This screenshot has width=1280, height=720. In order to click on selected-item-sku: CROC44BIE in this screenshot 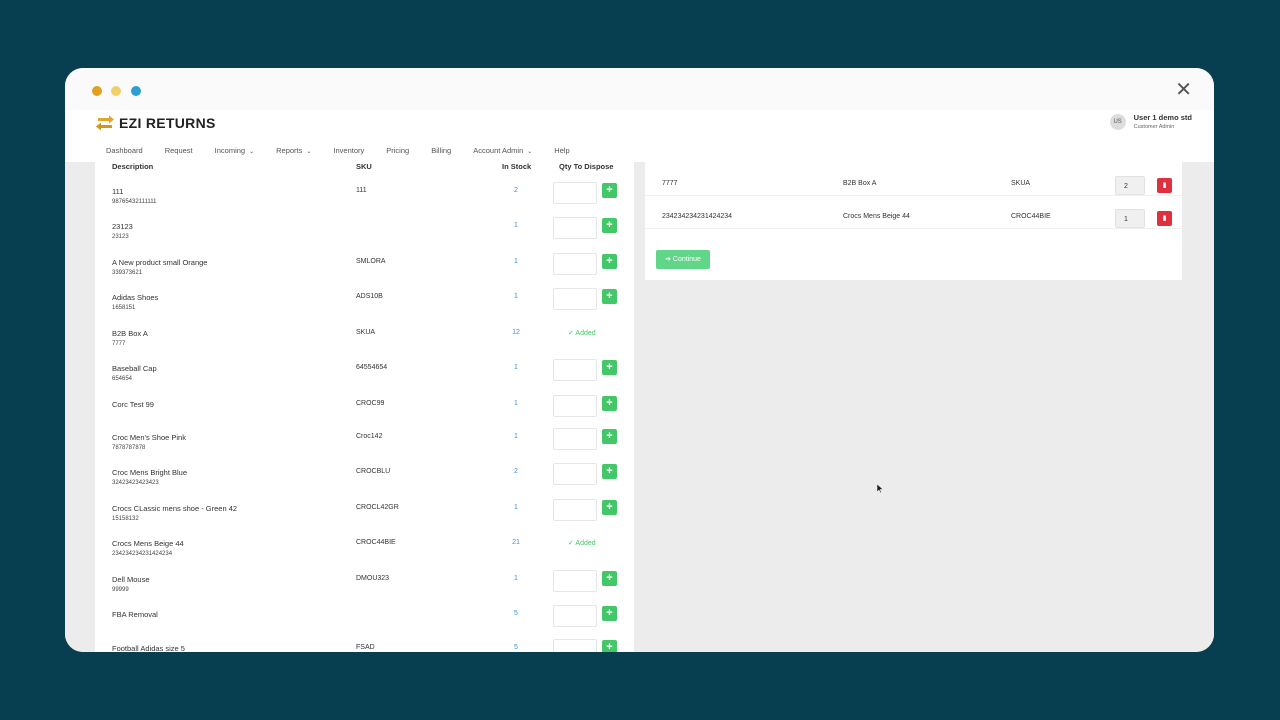, I will do `click(1031, 216)`.